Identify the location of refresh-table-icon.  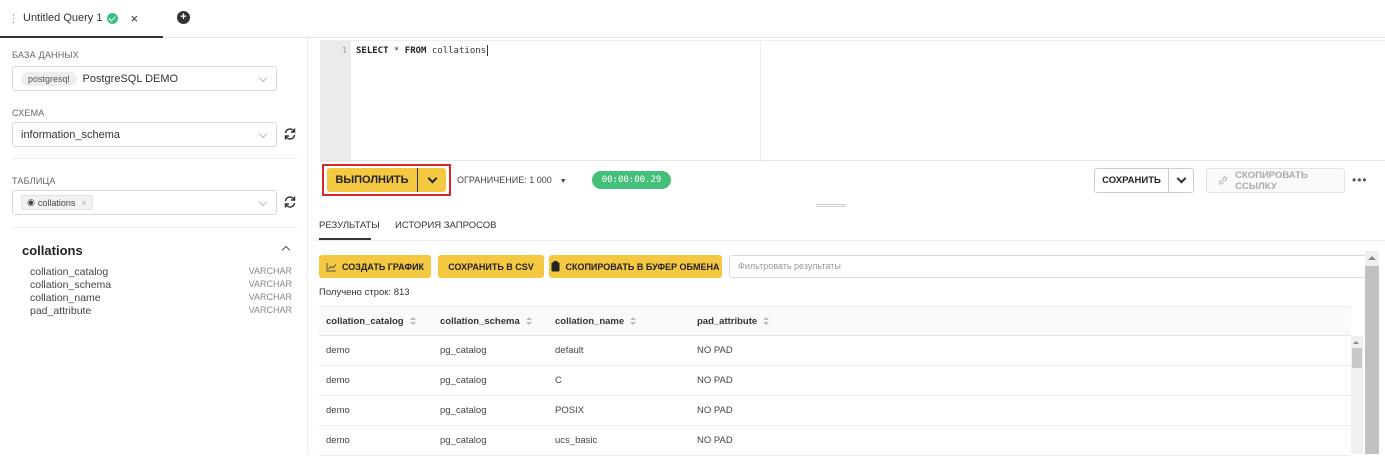
(290, 202).